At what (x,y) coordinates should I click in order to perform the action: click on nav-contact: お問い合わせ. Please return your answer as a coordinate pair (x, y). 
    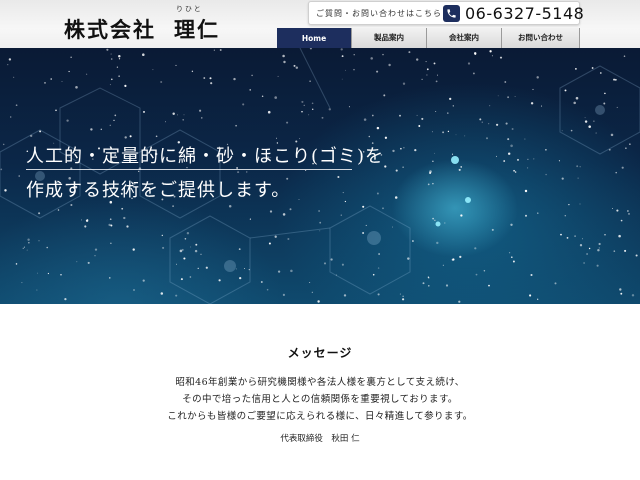
    Looking at the image, I should click on (540, 38).